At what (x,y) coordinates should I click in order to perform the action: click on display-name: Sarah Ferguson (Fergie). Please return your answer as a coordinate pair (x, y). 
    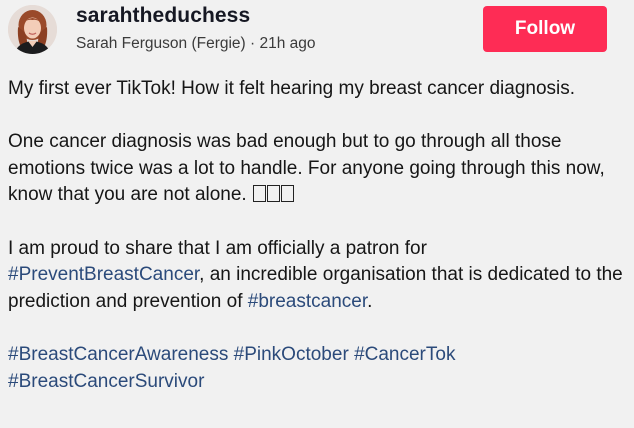
    Looking at the image, I should click on (161, 43).